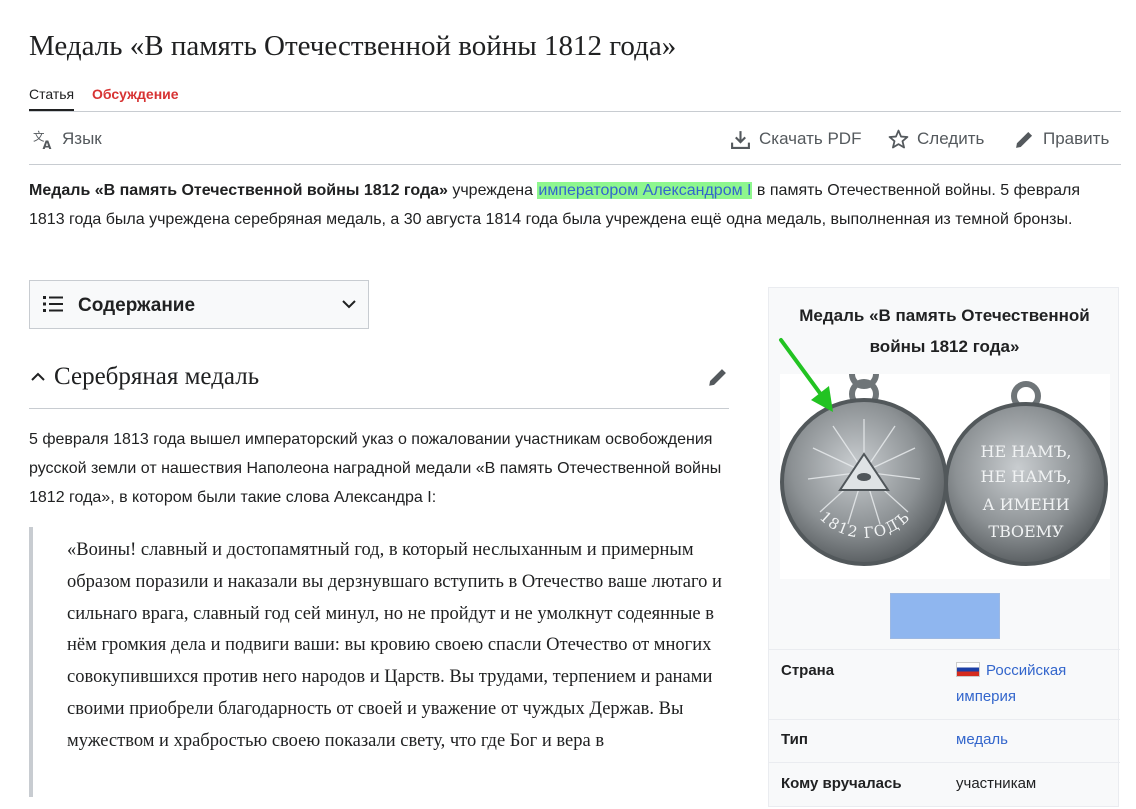 This screenshot has width=1136, height=809. I want to click on infobox-value-type: медаль, so click(1031, 740).